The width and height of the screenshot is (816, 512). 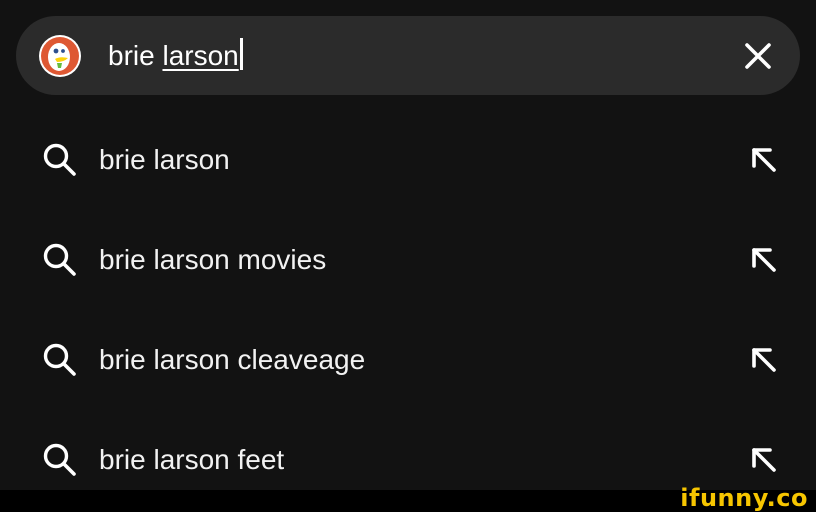 I want to click on search-bar: brie larson, so click(x=408, y=55).